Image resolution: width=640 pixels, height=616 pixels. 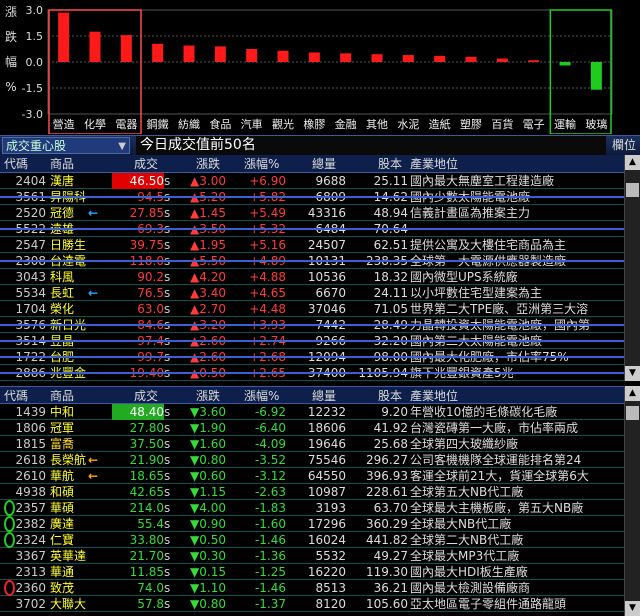 I want to click on x-tick-label: 食品, so click(x=220, y=124).